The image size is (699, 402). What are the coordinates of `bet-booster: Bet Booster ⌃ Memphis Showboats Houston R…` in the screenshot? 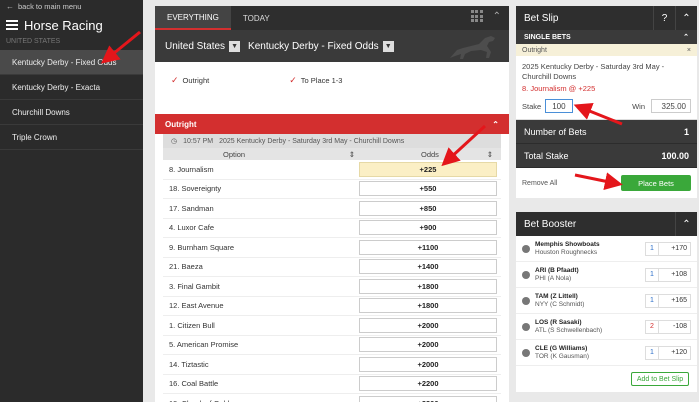 It's located at (606, 302).